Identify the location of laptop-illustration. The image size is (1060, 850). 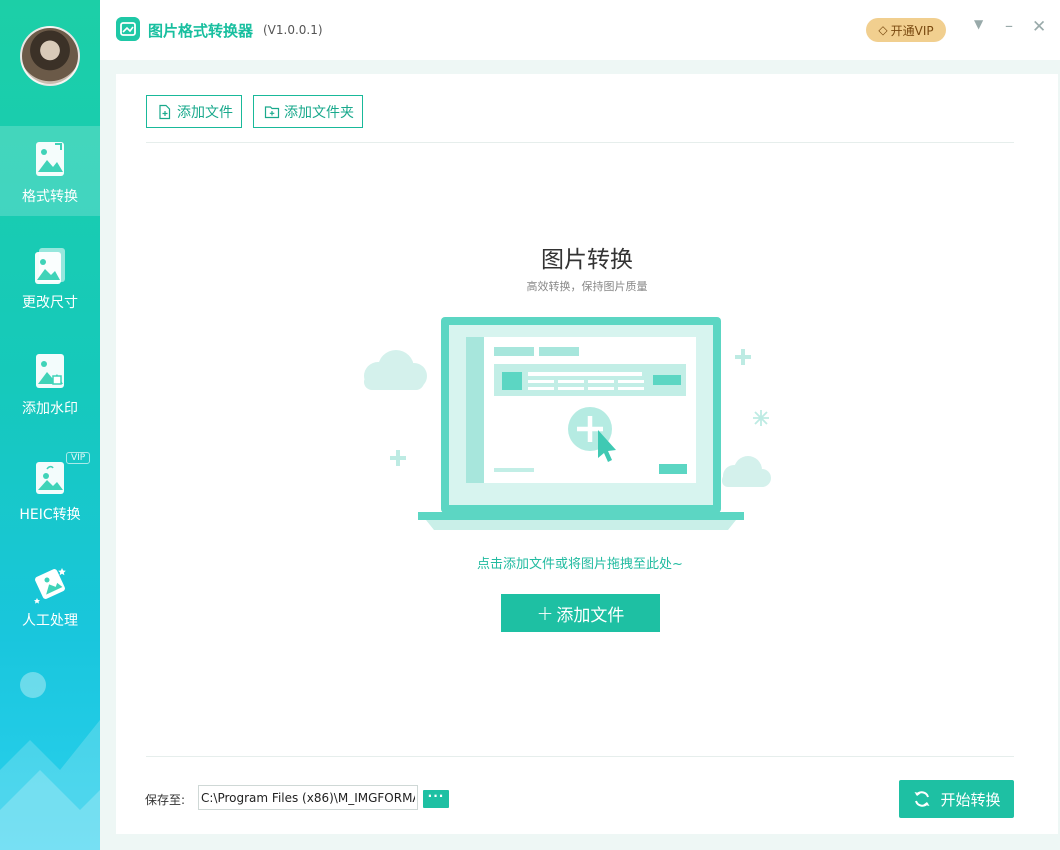
(566, 423).